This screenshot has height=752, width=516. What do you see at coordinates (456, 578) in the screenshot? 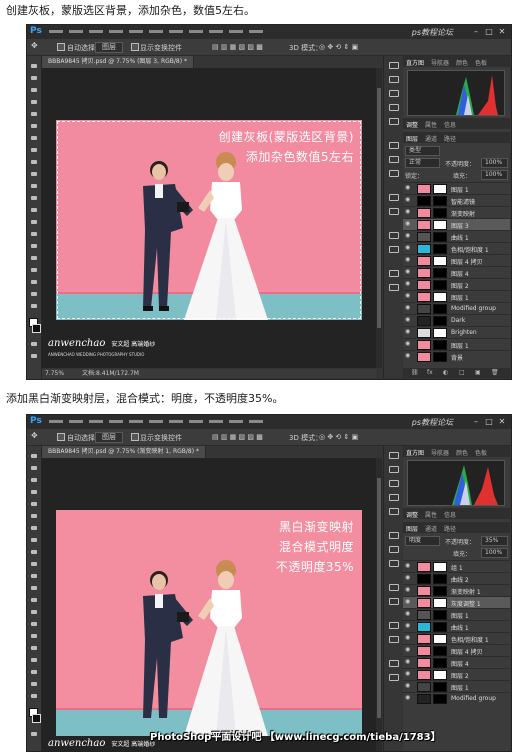
I see `layer-row: ◉ 曲线 2` at bounding box center [456, 578].